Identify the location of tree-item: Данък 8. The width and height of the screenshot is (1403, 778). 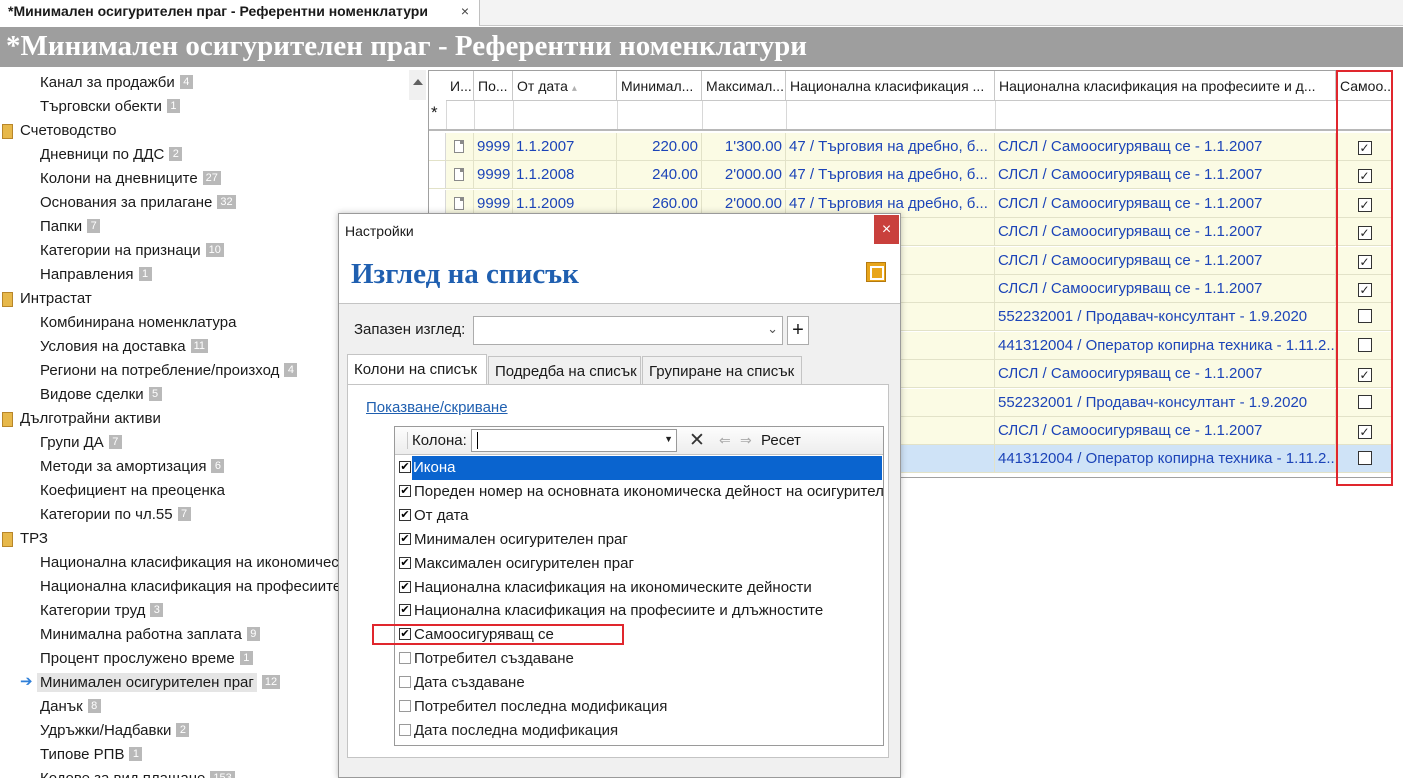
(70, 706).